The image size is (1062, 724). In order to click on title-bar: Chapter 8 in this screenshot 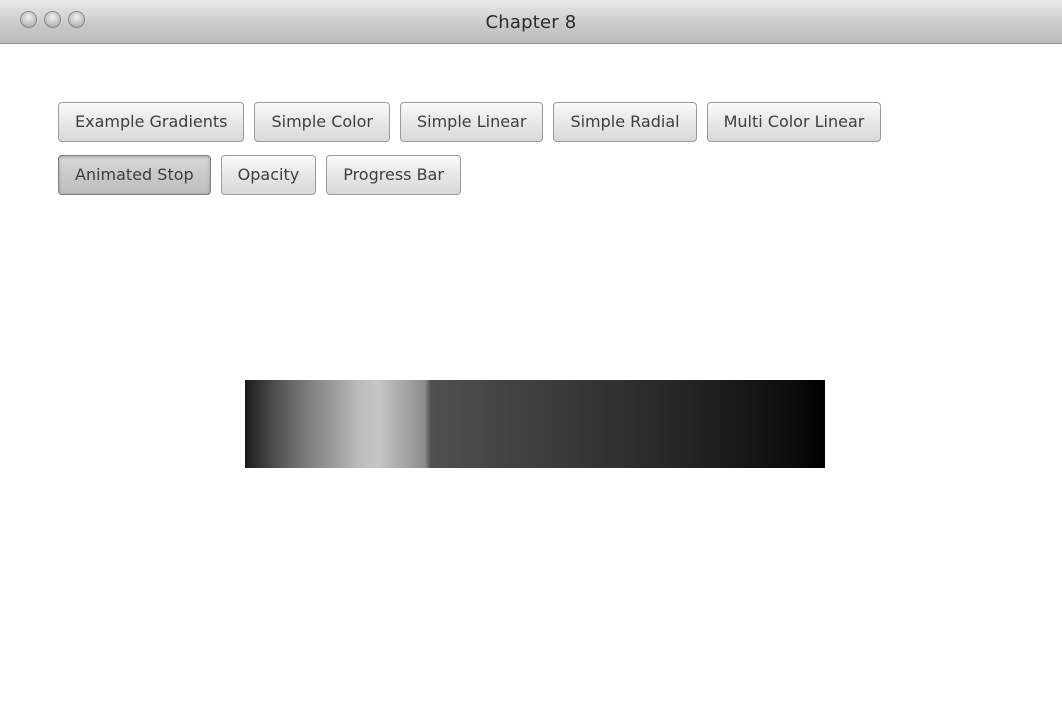, I will do `click(531, 22)`.